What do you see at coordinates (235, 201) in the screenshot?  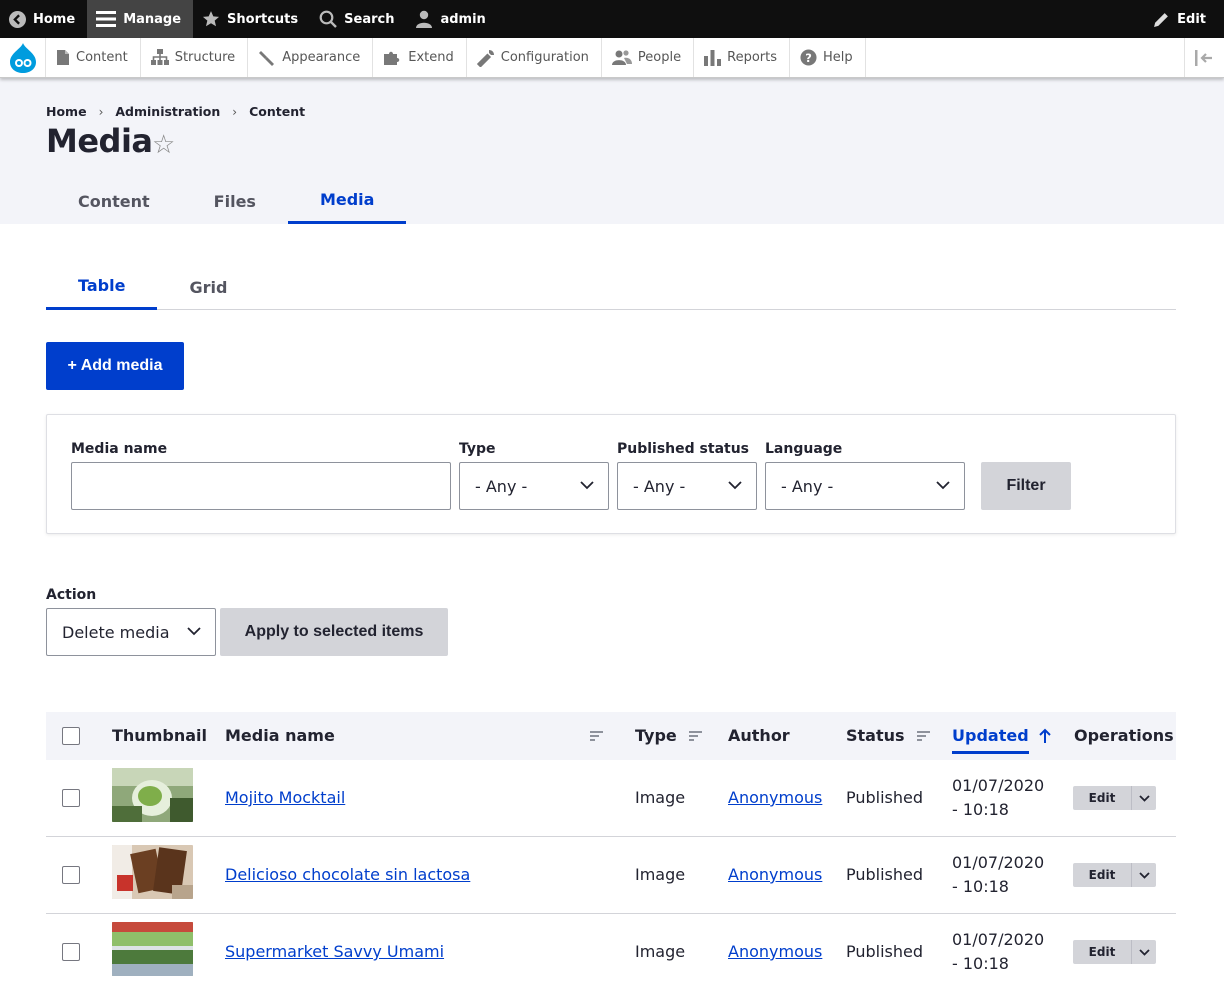 I see `tab-files: Files` at bounding box center [235, 201].